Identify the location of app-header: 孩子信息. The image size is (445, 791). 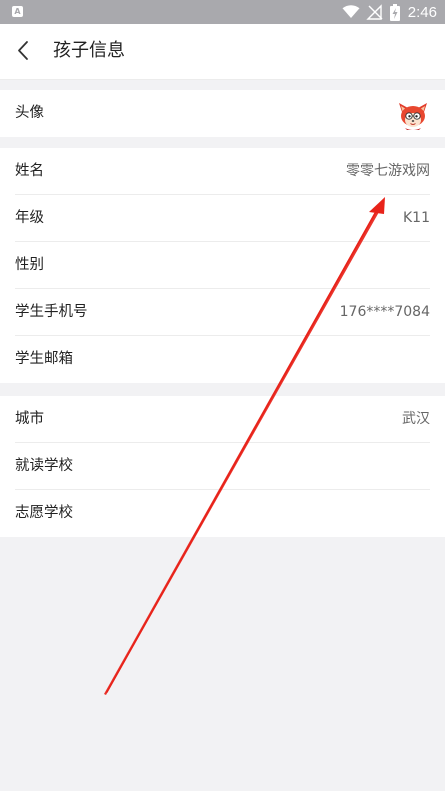
(222, 52).